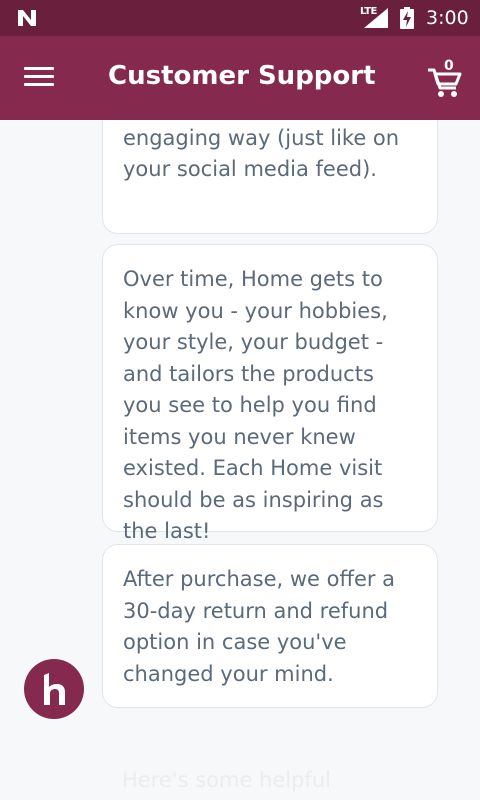 This screenshot has height=800, width=480. Describe the element at coordinates (226, 780) in the screenshot. I see `incoming-message-text: Here's some helpful` at that location.